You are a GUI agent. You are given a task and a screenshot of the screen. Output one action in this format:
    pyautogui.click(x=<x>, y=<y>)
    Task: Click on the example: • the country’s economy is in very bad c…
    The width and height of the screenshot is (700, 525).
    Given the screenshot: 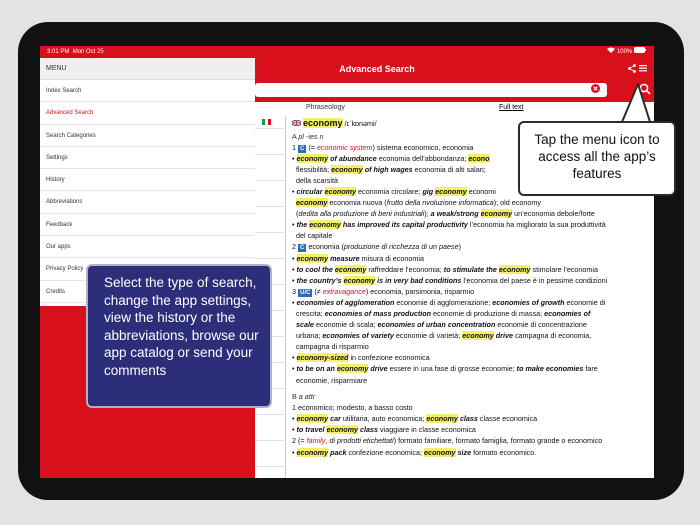 What is the action you would take?
    pyautogui.click(x=450, y=280)
    